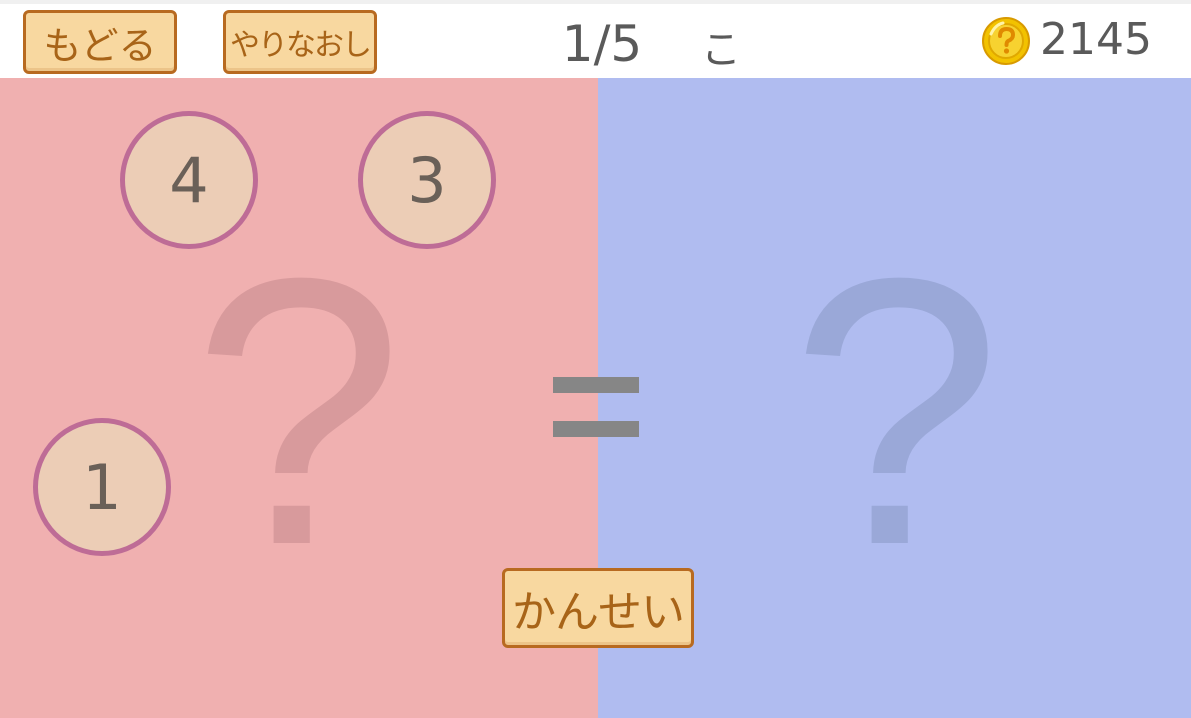  Describe the element at coordinates (602, 44) in the screenshot. I see `progress-indicator: 1/5` at that location.